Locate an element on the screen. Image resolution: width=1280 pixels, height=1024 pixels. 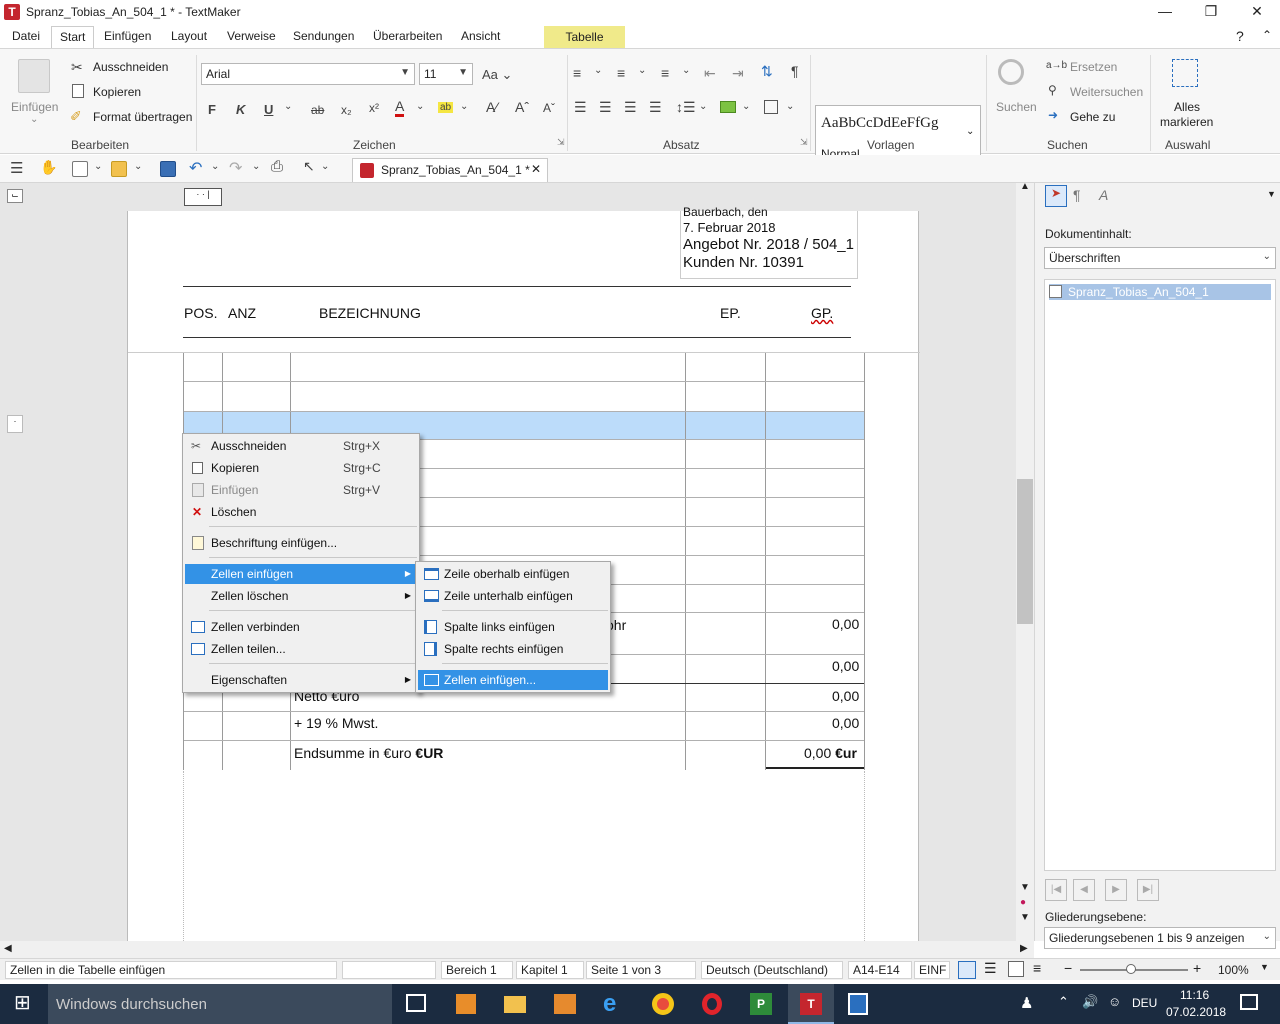
menu-ueberarbeiten: Überarbeiten is located at coordinates (407, 36).